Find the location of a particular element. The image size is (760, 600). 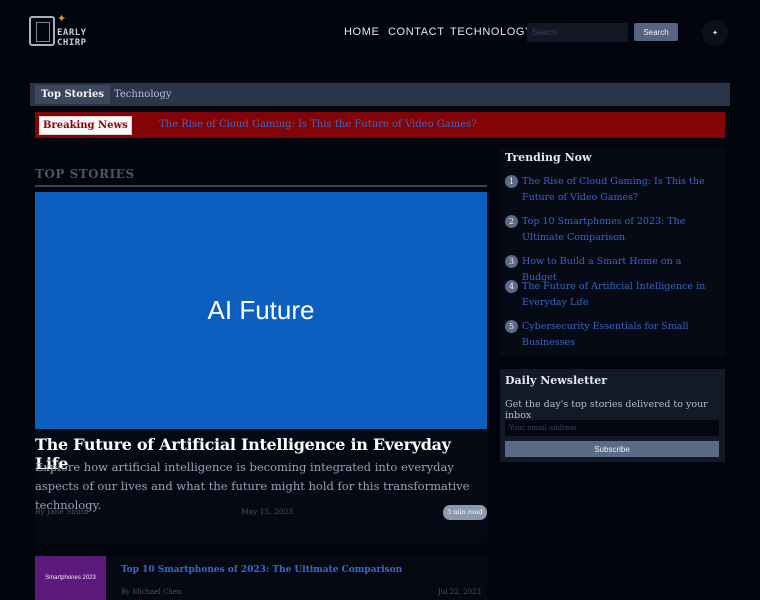

logo-bird-icon: ✦ is located at coordinates (62, 18).